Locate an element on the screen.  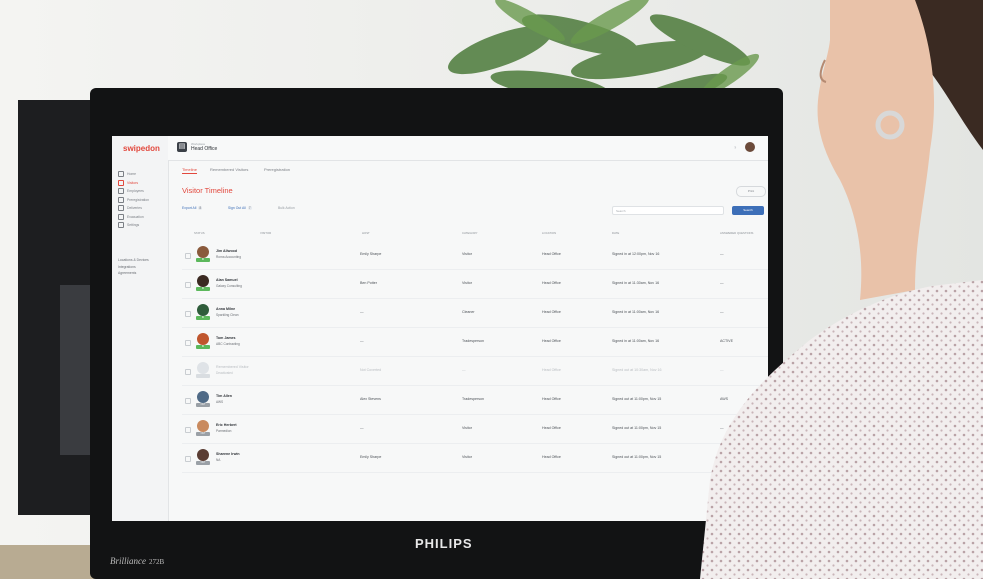
visitor-company: ABC Contracting is located at coordinates (228, 344).